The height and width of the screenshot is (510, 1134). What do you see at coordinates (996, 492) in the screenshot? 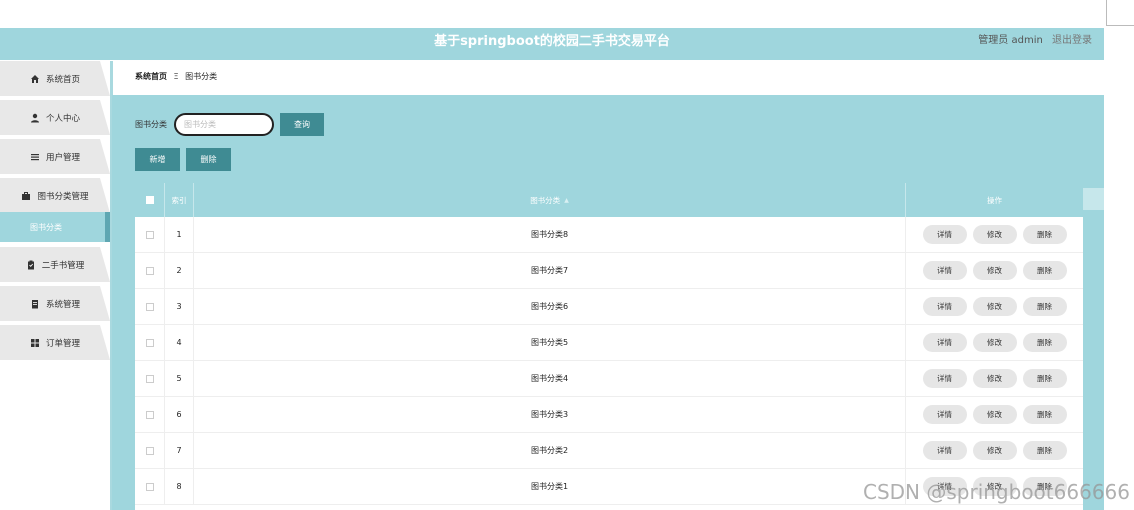
I see `watermark: CSDN @springboot666666` at bounding box center [996, 492].